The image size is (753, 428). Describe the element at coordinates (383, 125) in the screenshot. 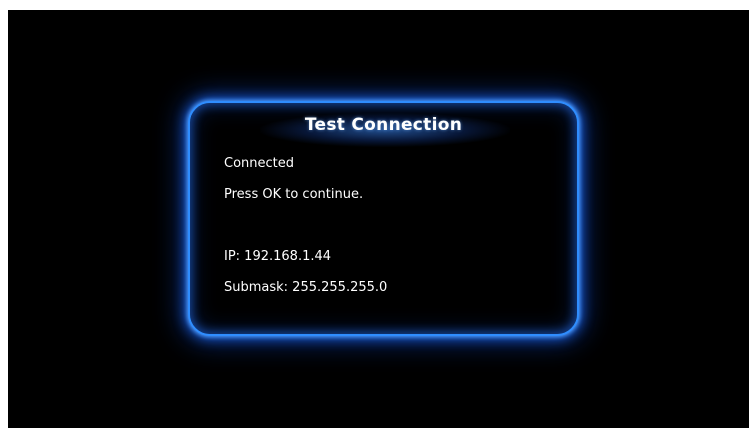

I see `dialog-title: Test Connection` at that location.